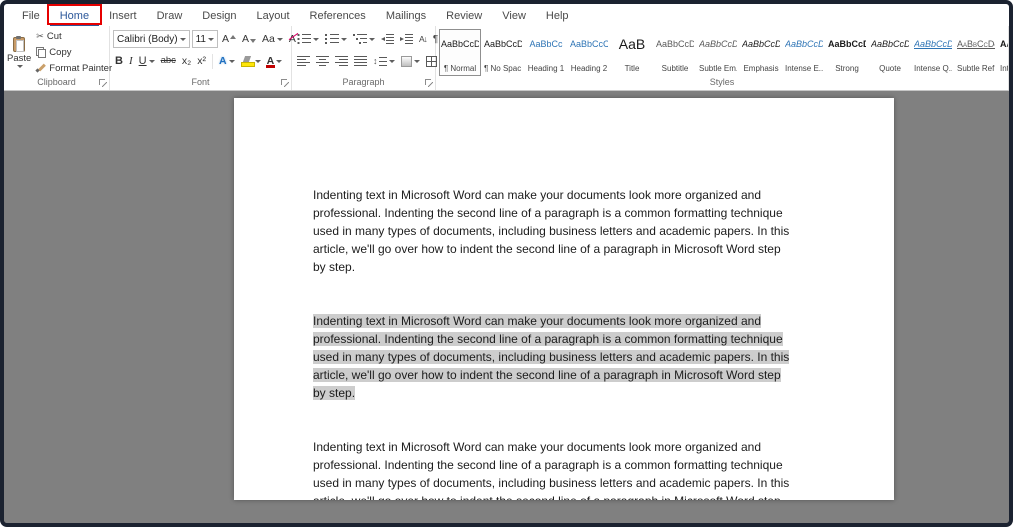  I want to click on style-name: Heading 1, so click(546, 68).